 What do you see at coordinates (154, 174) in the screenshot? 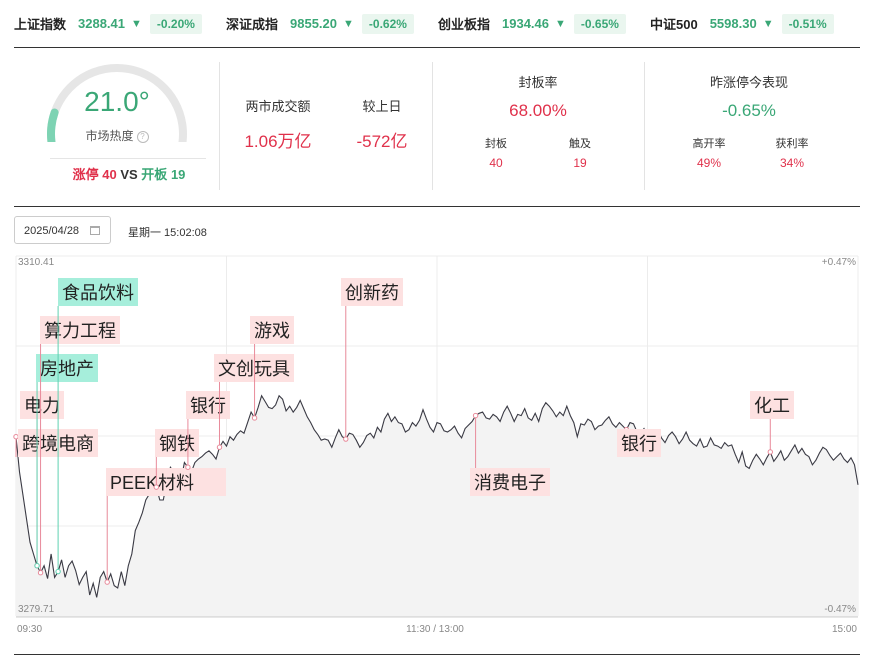
I see `open-board-label: 开板` at bounding box center [154, 174].